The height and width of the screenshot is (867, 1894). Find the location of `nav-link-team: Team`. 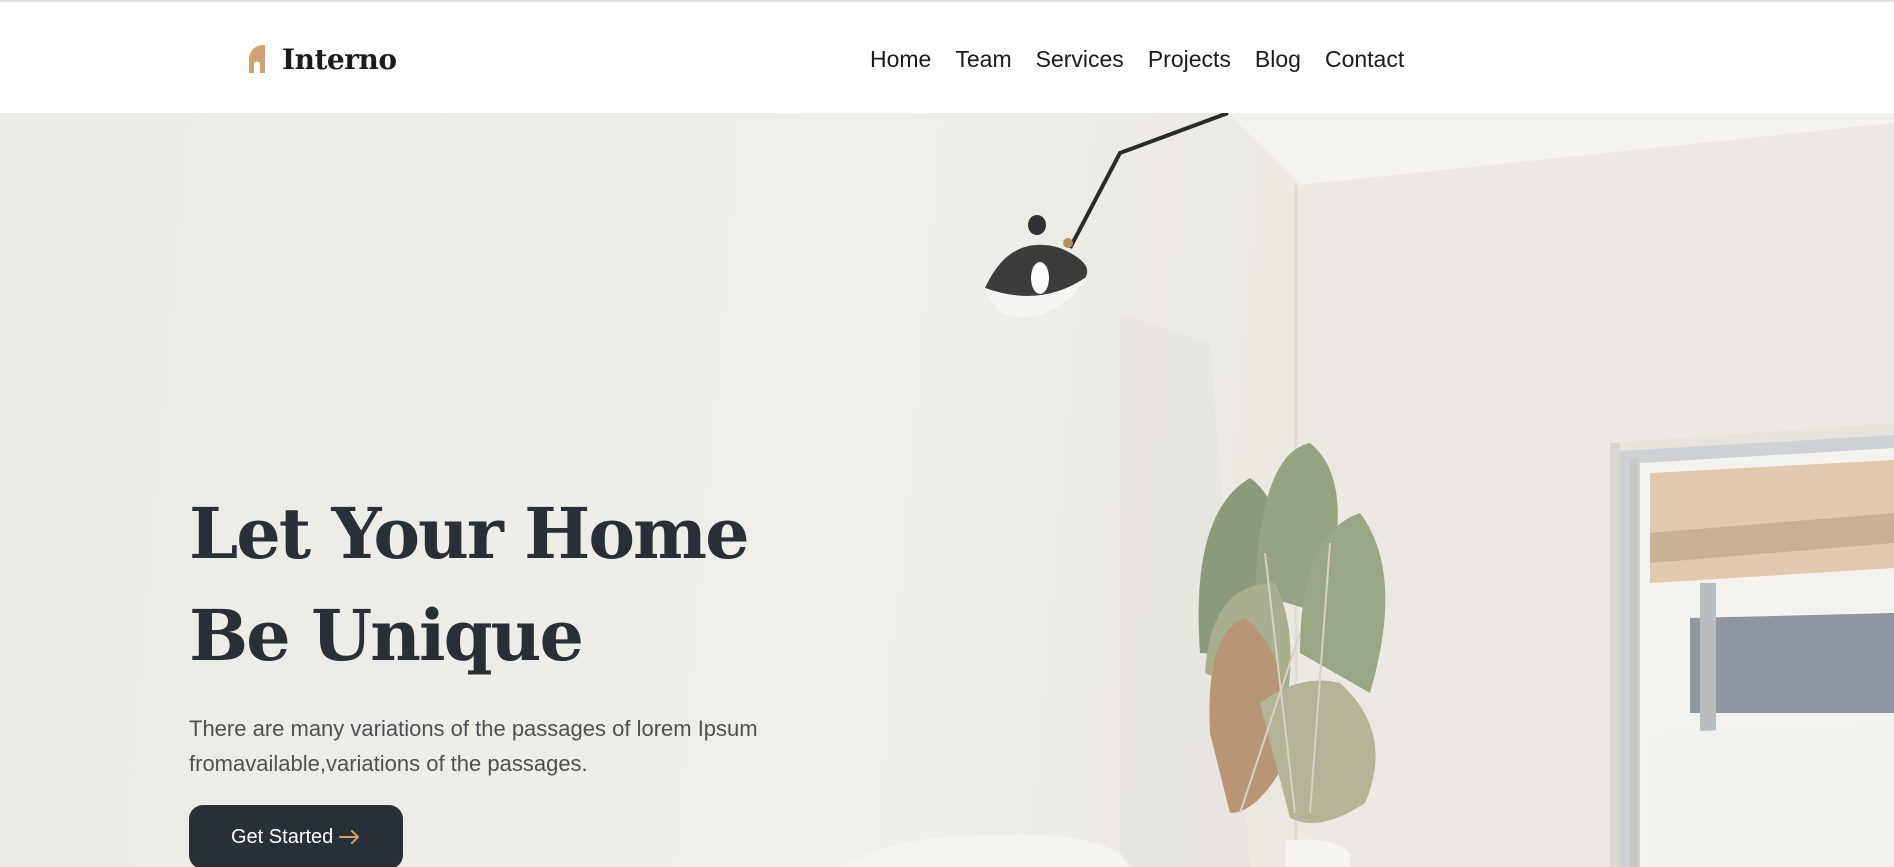

nav-link-team: Team is located at coordinates (983, 59).